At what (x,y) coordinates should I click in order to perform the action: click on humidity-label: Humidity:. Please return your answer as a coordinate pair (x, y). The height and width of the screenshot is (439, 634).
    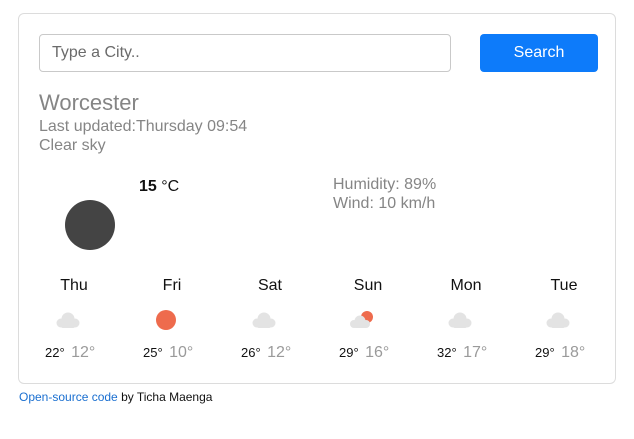
    Looking at the image, I should click on (366, 184).